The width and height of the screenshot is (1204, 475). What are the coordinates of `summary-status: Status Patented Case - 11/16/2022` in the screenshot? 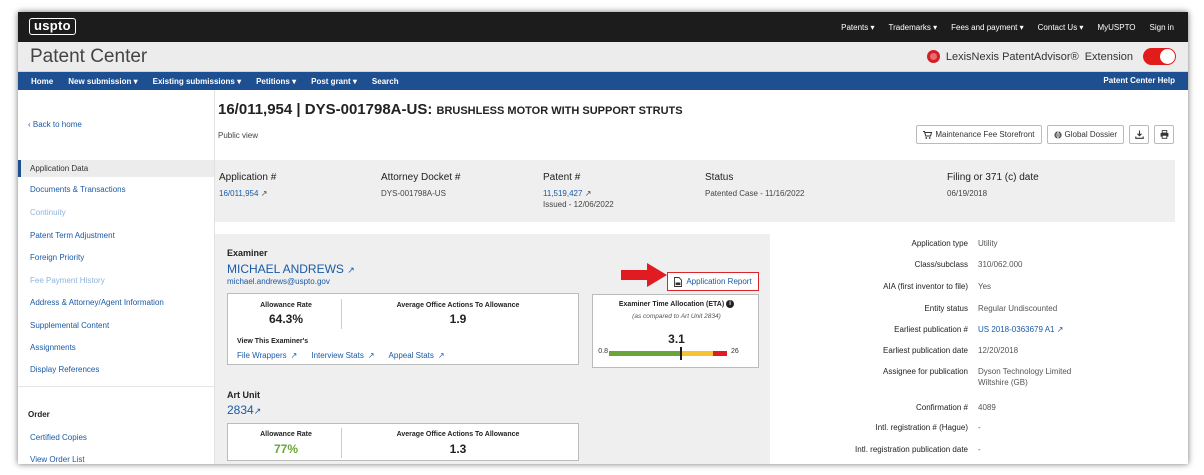 It's located at (754, 185).